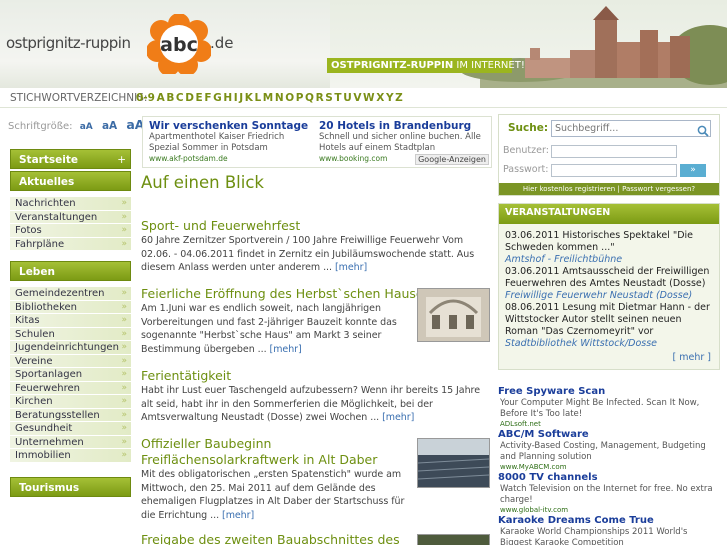 The height and width of the screenshot is (545, 727). What do you see at coordinates (109, 126) in the screenshot?
I see `font-size-medium-button: aA` at bounding box center [109, 126].